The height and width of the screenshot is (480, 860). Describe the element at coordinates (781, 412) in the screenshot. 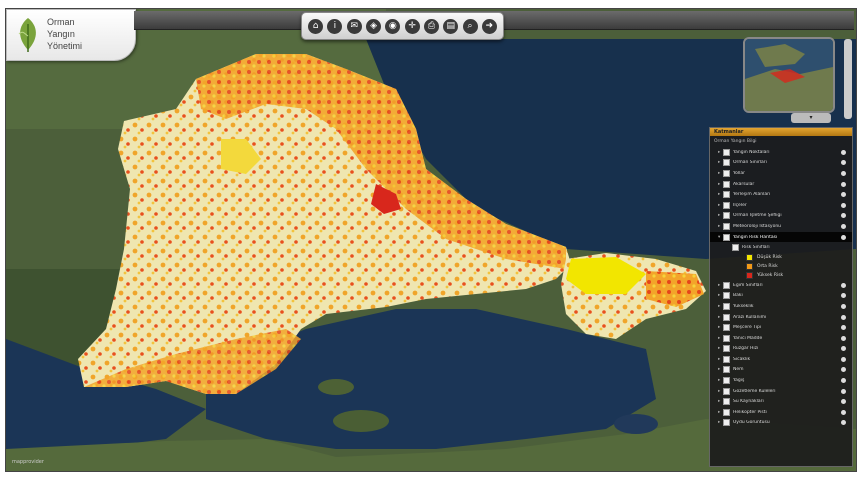

I see `layer-item: ▸ Helikopter Pisti` at that location.